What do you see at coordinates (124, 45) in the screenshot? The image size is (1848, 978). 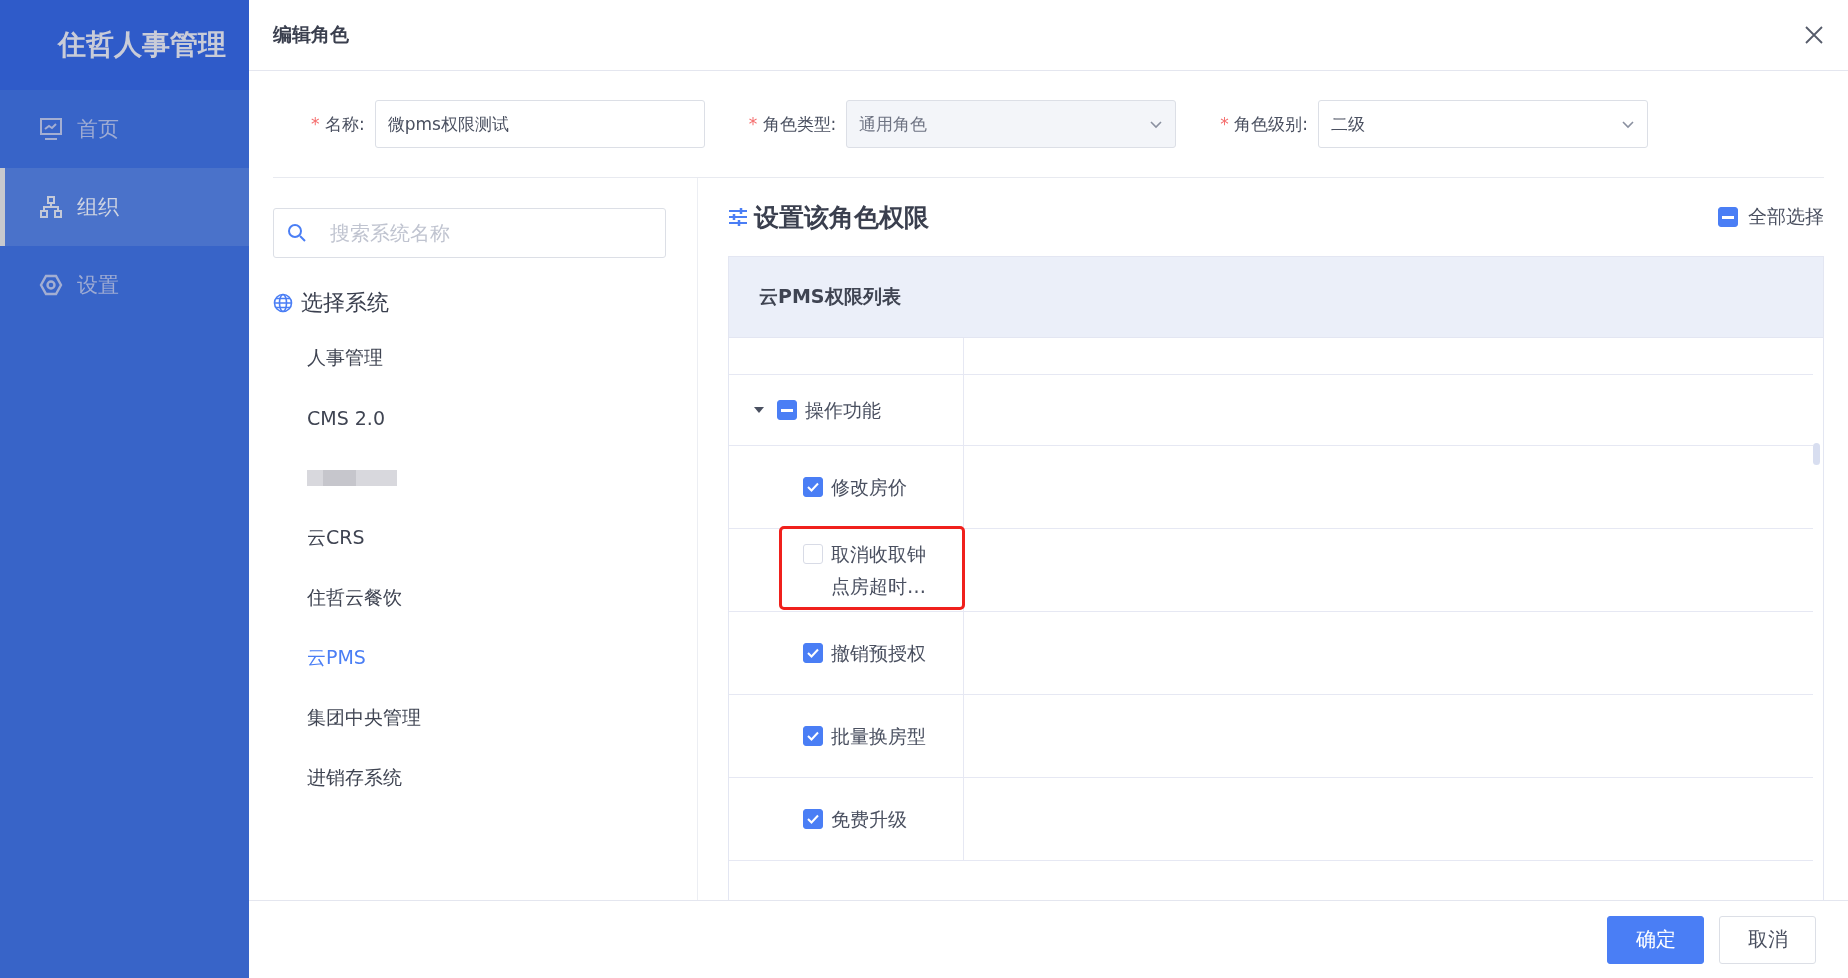 I see `app-title: 住哲人事管理` at bounding box center [124, 45].